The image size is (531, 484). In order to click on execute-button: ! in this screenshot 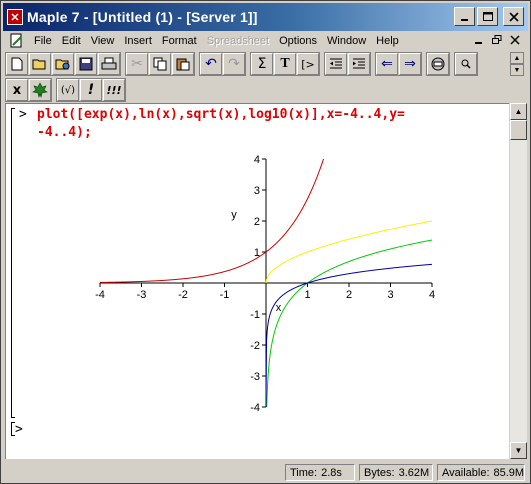, I will do `click(91, 90)`.